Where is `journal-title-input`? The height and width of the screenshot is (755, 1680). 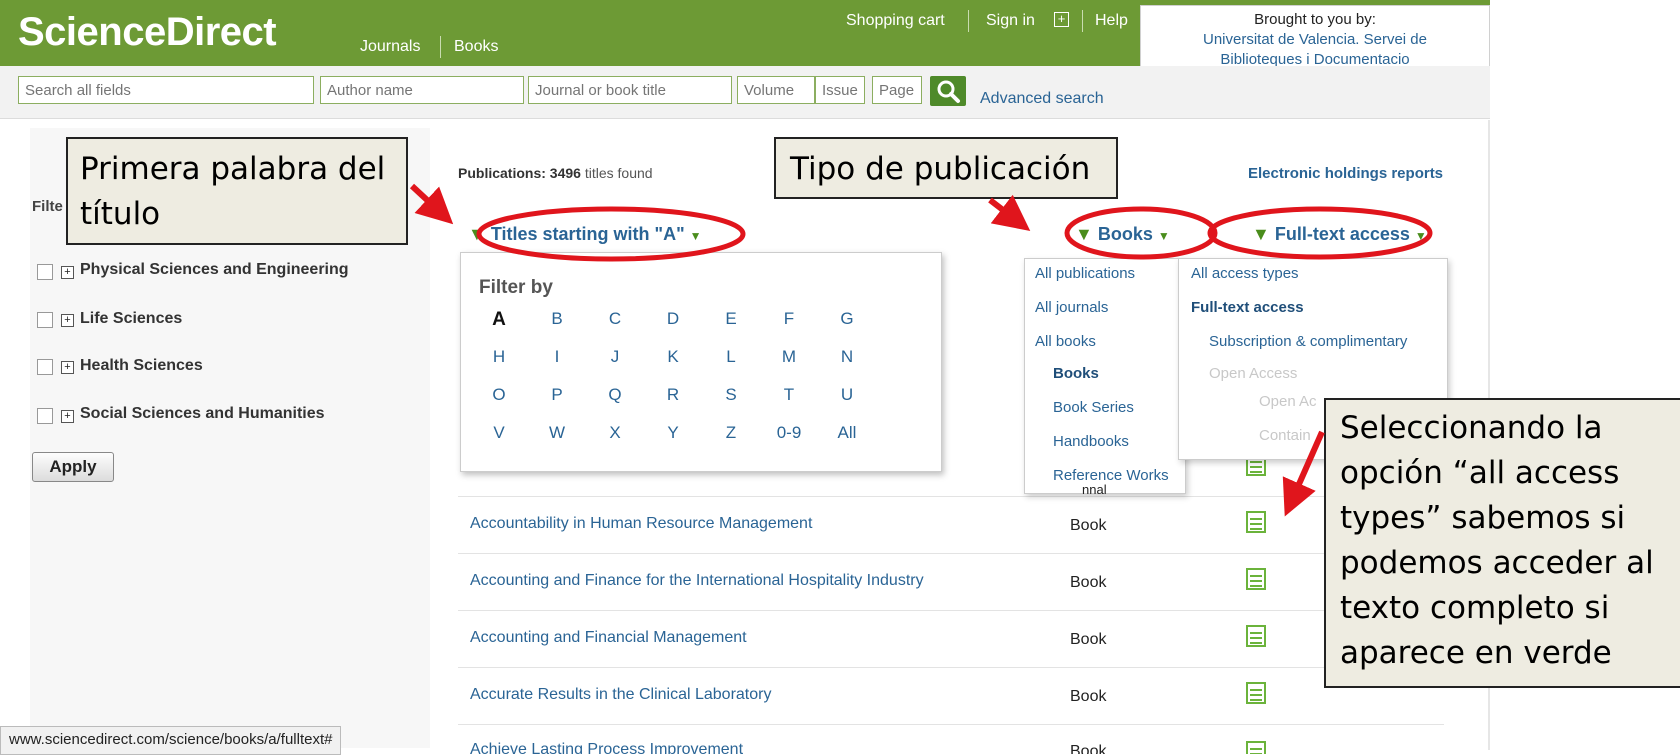 journal-title-input is located at coordinates (630, 90).